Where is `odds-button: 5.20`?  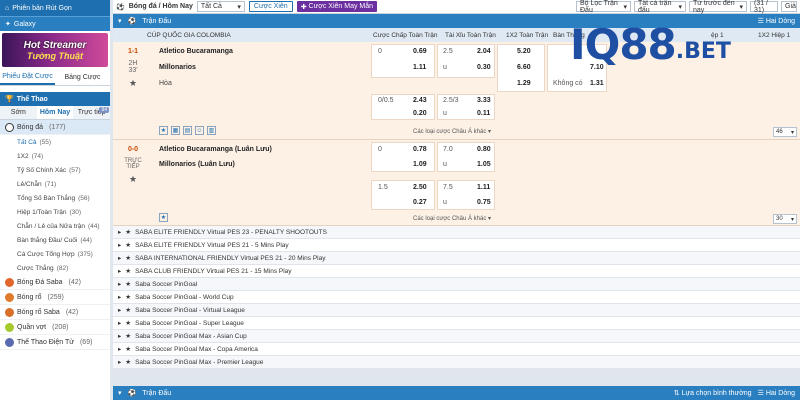 odds-button: 5.20 is located at coordinates (524, 51).